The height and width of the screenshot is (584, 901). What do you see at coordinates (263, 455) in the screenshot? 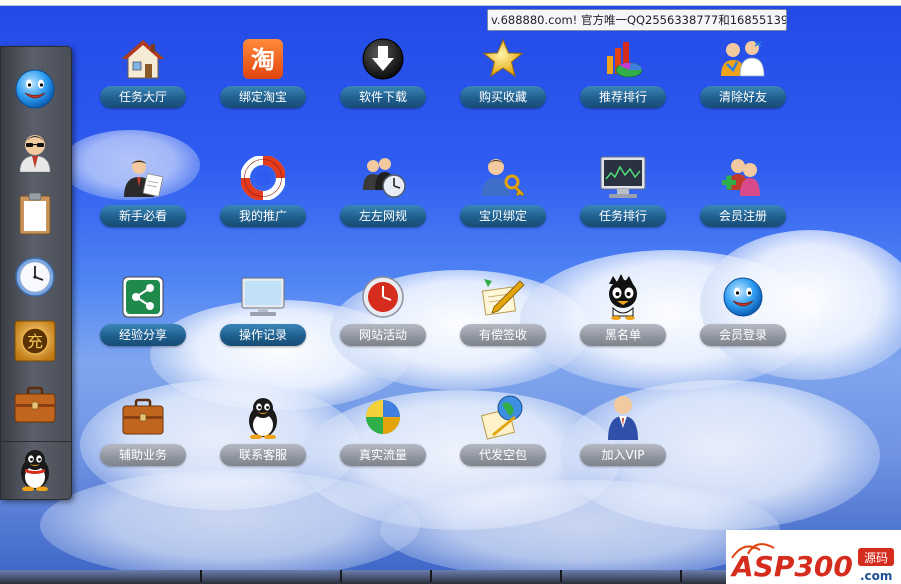
I see `tile-label: 联系客服` at bounding box center [263, 455].